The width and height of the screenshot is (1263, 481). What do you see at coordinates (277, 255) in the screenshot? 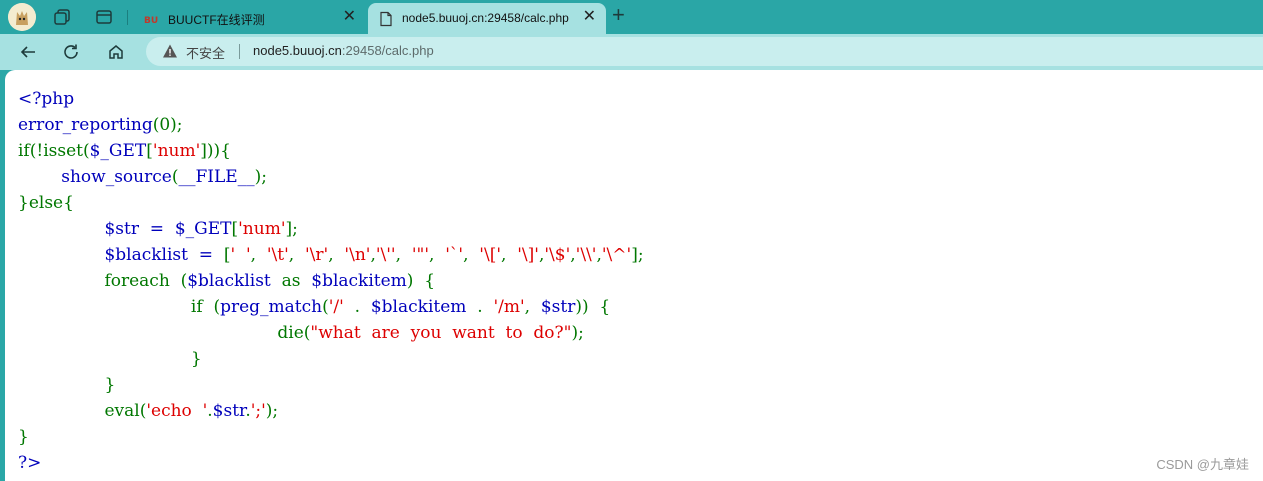
I see `code-token: '\t'` at bounding box center [277, 255].